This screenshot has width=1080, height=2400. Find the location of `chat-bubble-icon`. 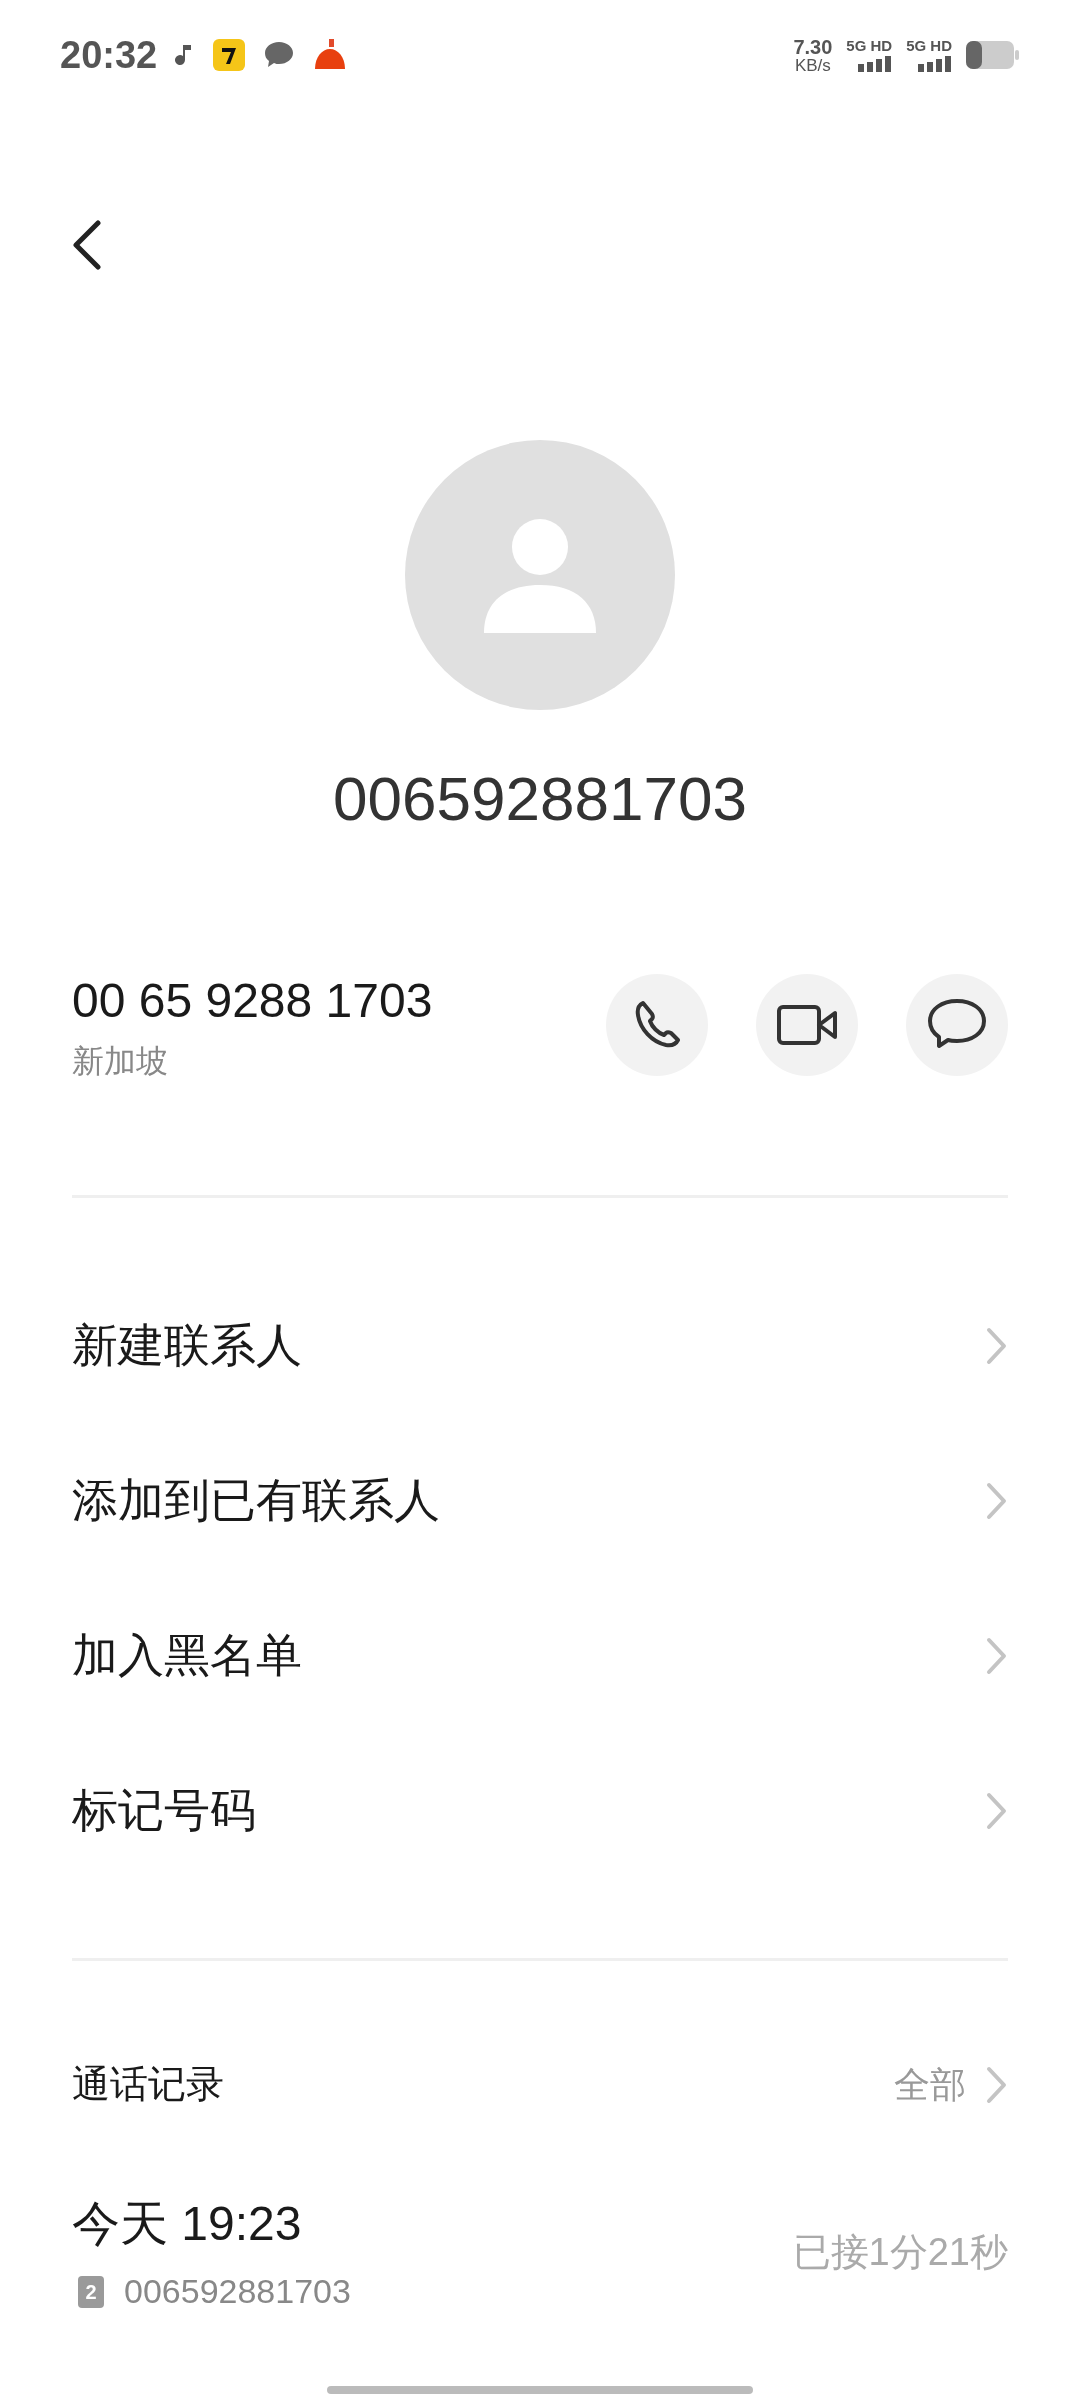

chat-bubble-icon is located at coordinates (279, 55).